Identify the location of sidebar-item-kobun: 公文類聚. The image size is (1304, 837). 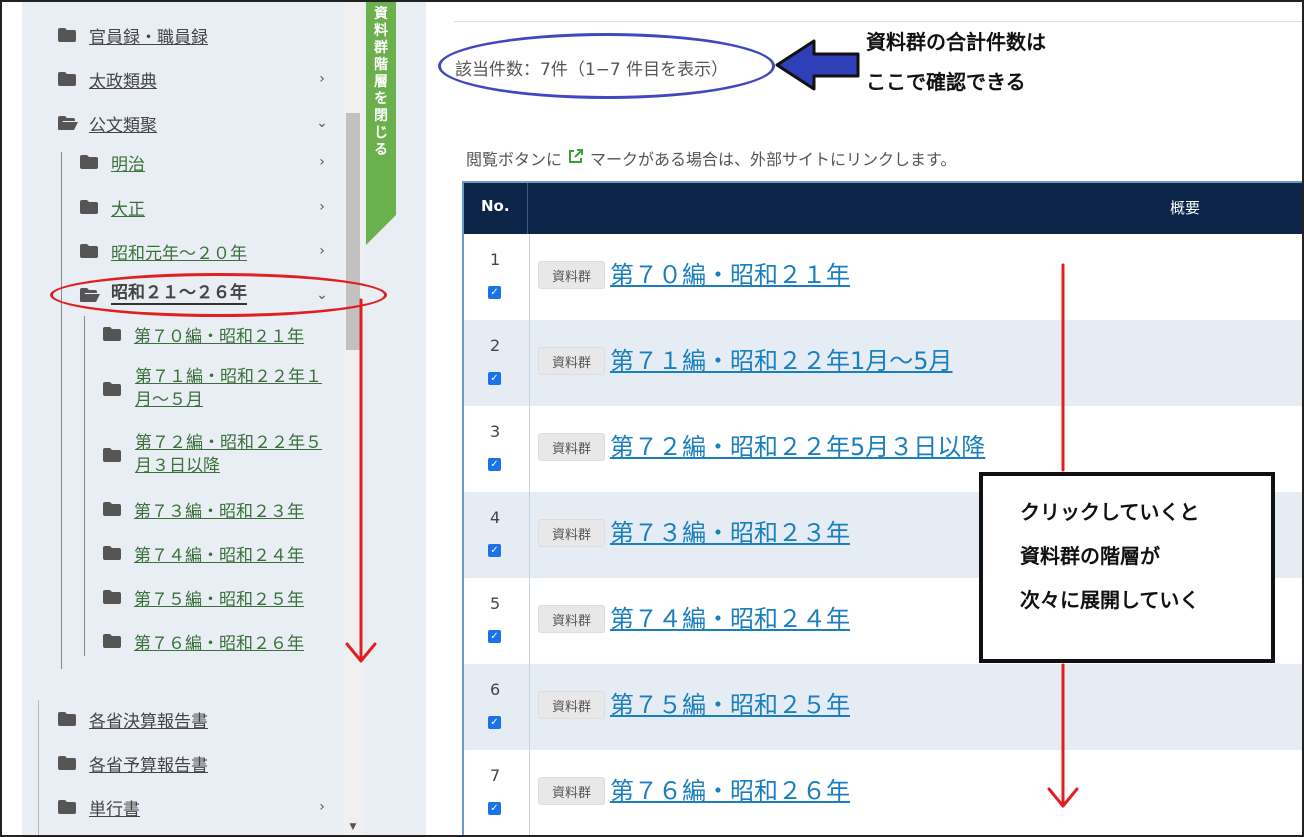
(107, 123).